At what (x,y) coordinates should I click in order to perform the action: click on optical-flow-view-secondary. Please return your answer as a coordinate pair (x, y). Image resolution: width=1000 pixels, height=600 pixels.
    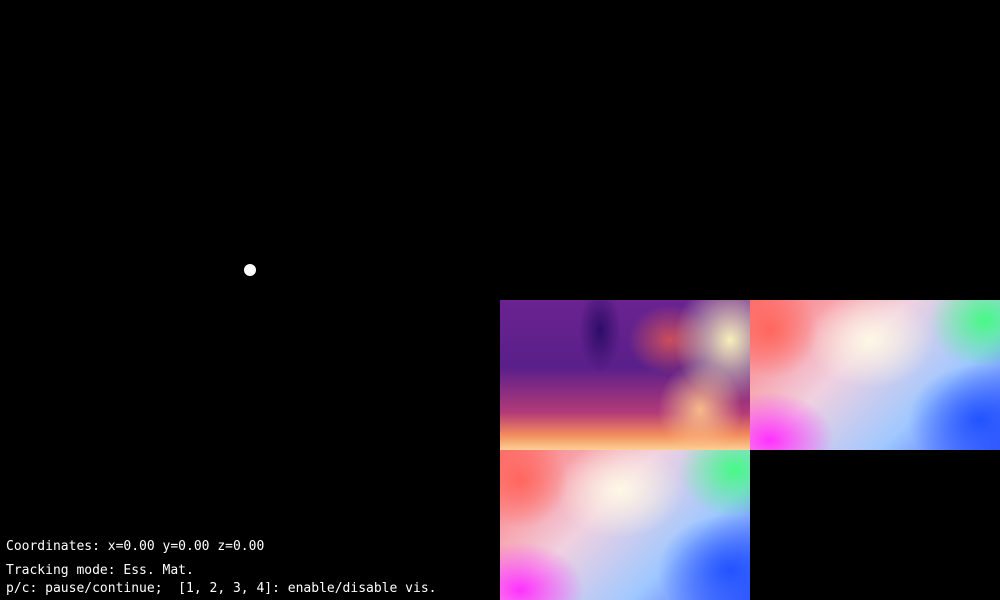
    Looking at the image, I should click on (625, 525).